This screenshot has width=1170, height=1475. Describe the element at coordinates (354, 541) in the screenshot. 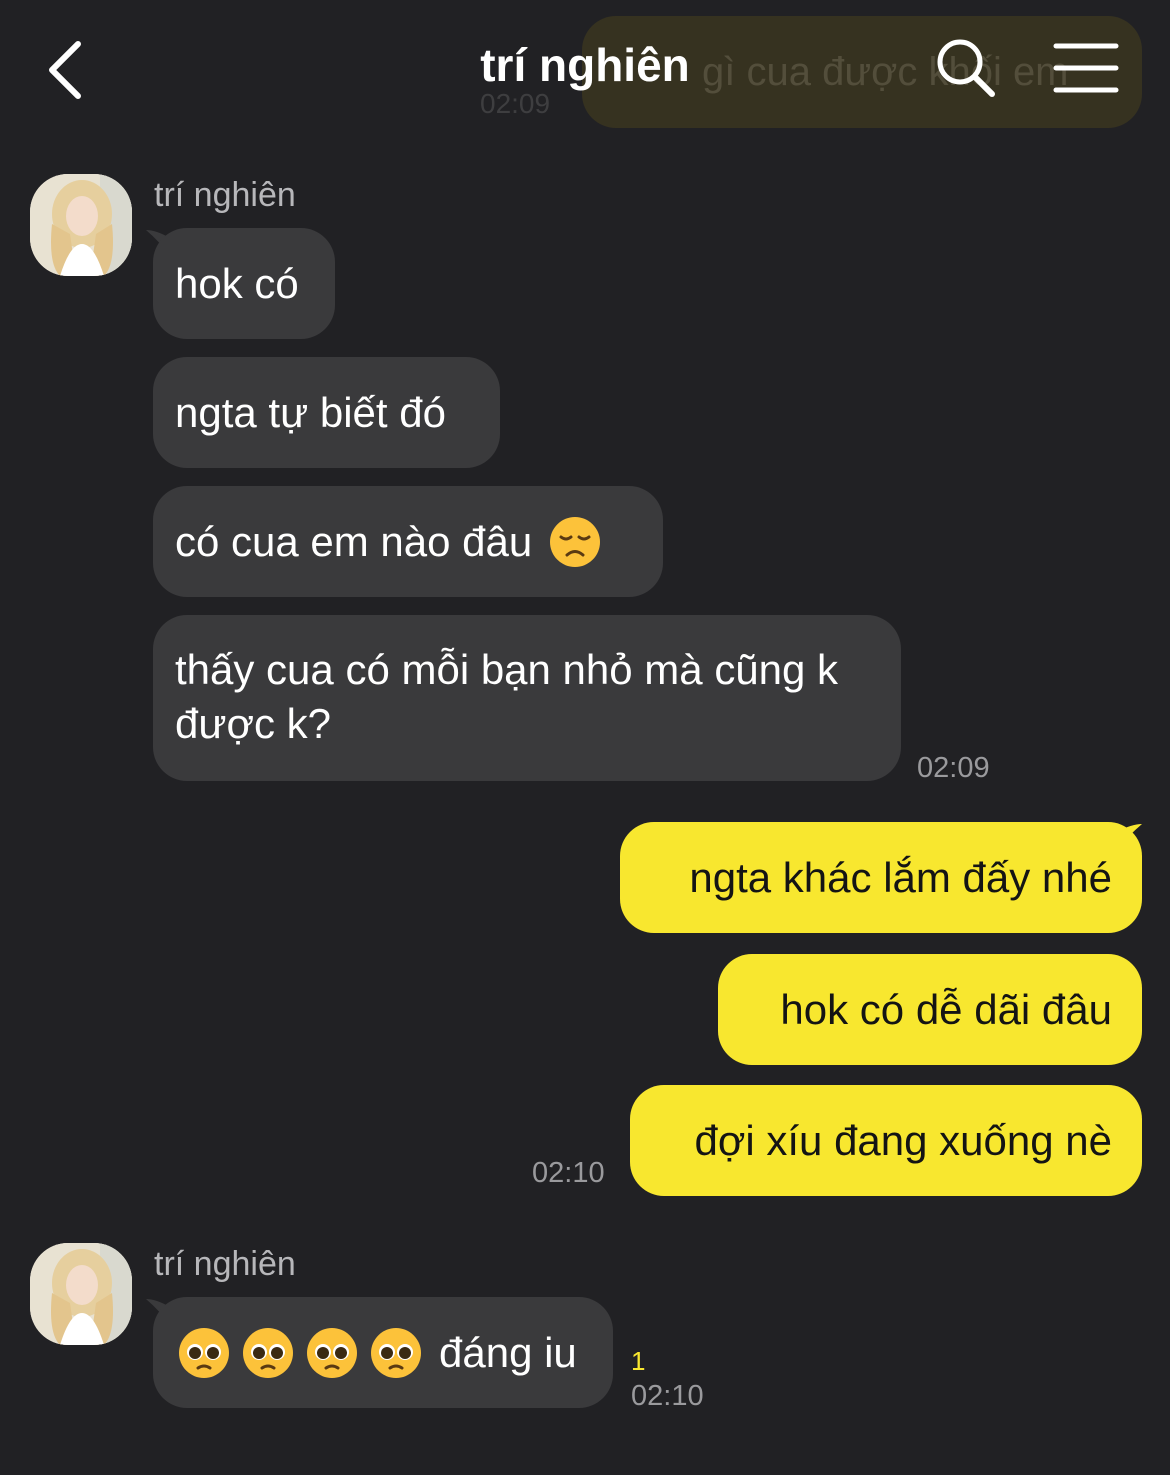

I see `message-text: có cua em nào đâu` at that location.